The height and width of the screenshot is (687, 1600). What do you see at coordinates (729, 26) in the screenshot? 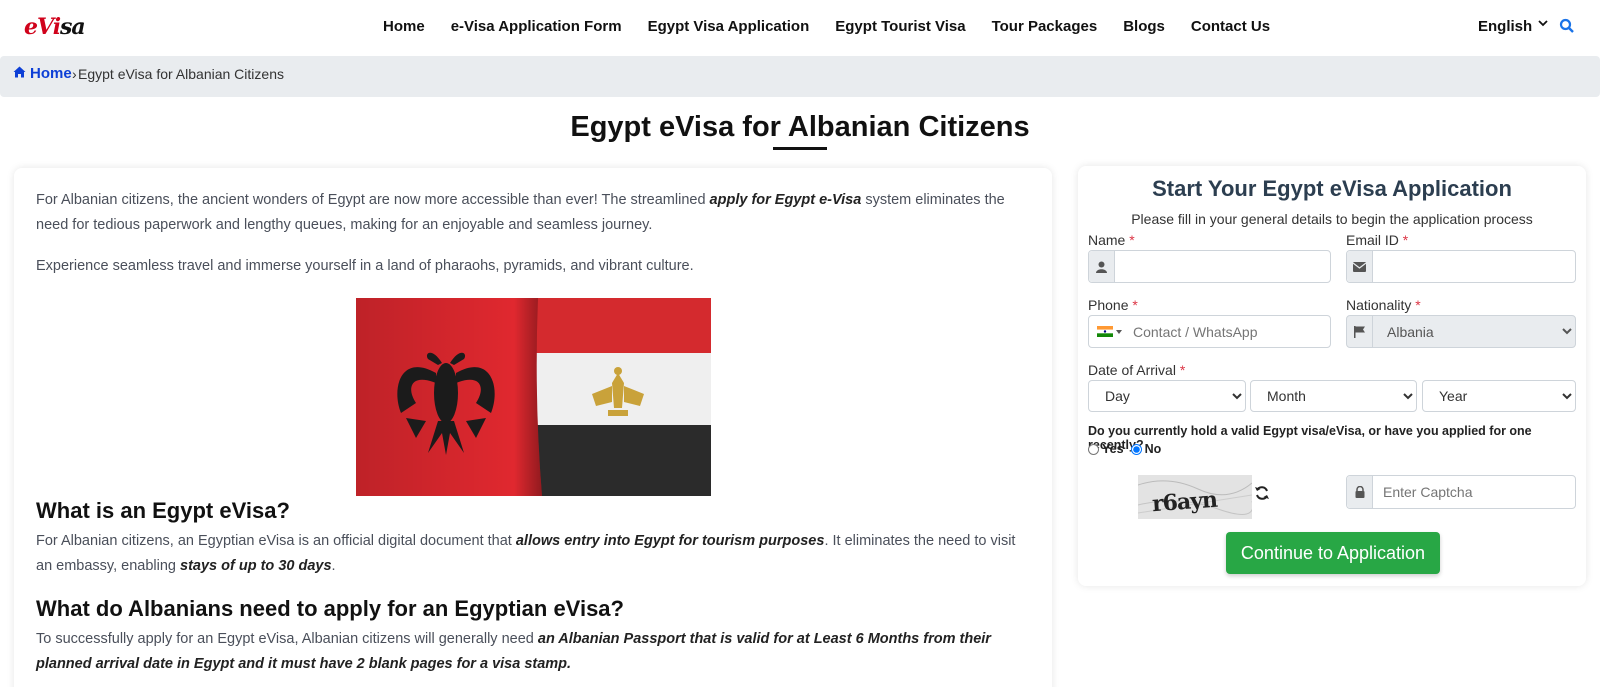
I see `nav-egypt-visa-application: Egypt Visa Application` at bounding box center [729, 26].